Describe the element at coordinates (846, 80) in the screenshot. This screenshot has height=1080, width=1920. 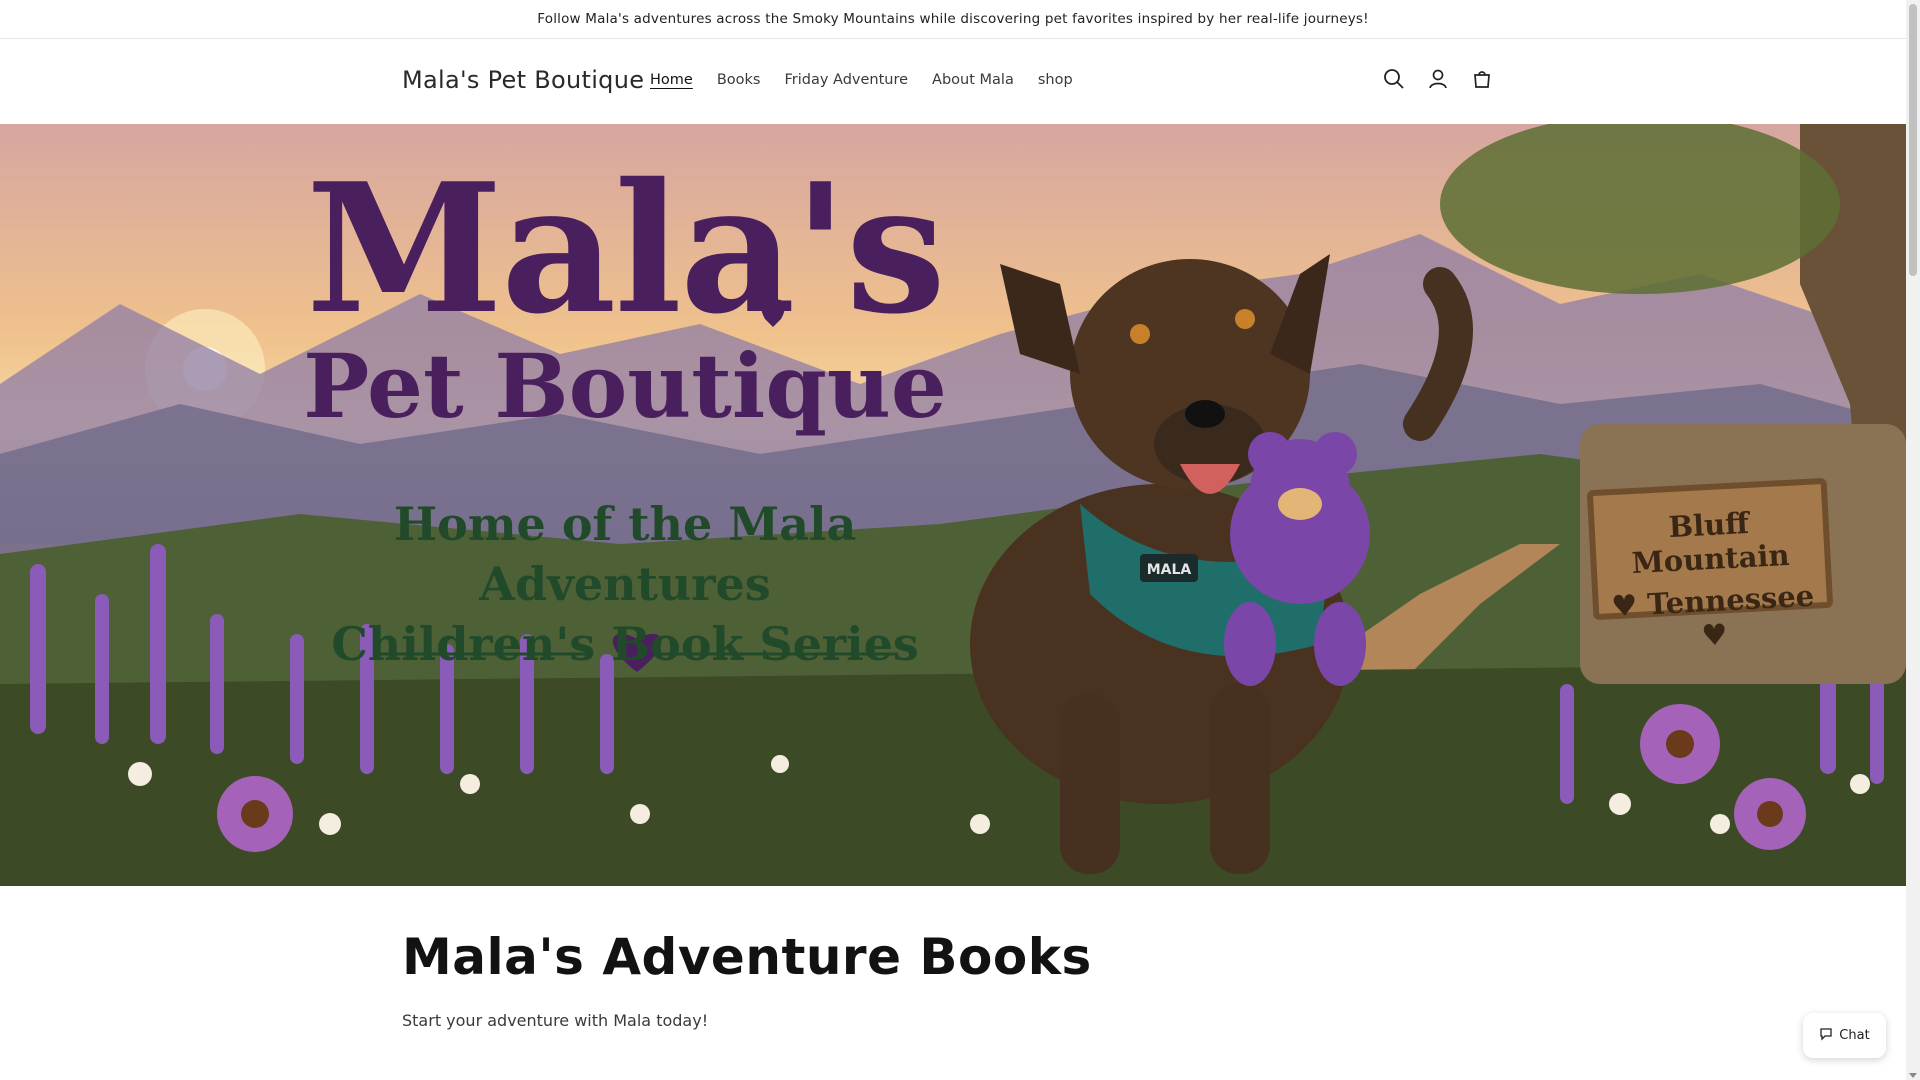
I see `nav-friday-adventure: Friday Adventure` at that location.